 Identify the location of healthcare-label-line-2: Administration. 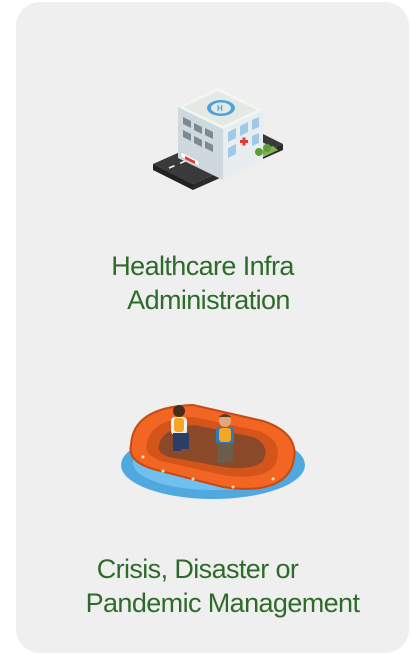
(208, 300).